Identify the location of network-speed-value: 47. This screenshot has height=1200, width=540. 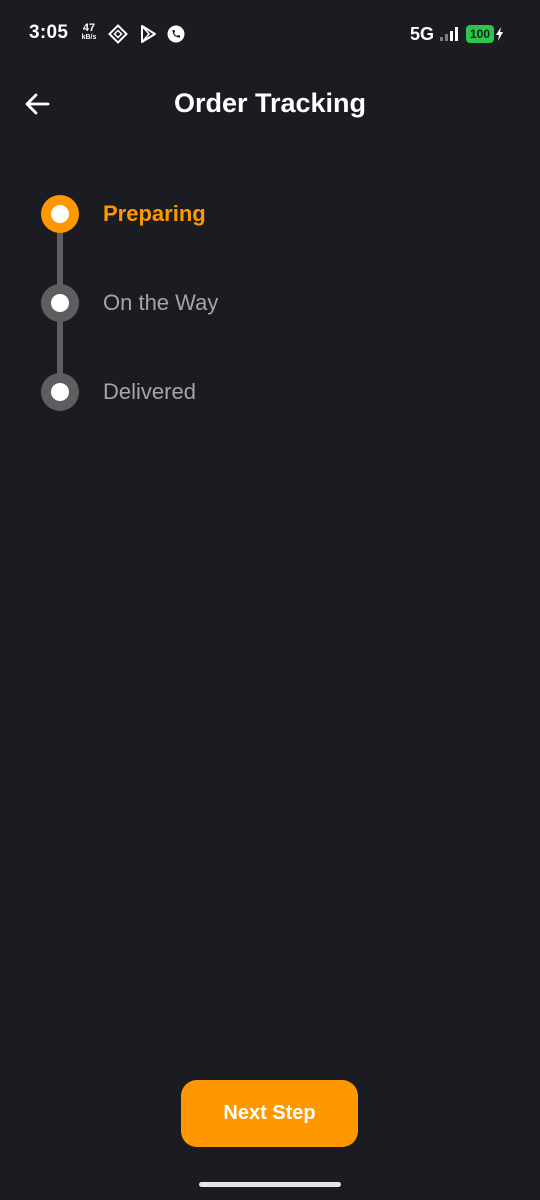
(89, 28).